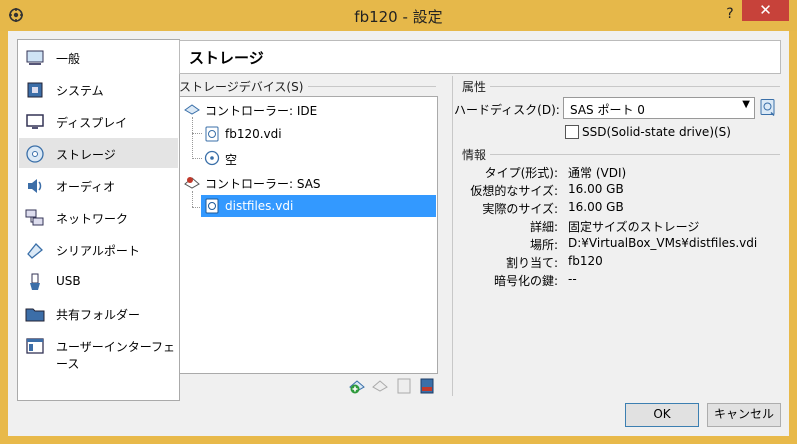  What do you see at coordinates (543, 227) in the screenshot?
I see `info-details-label: 詳細:` at bounding box center [543, 227].